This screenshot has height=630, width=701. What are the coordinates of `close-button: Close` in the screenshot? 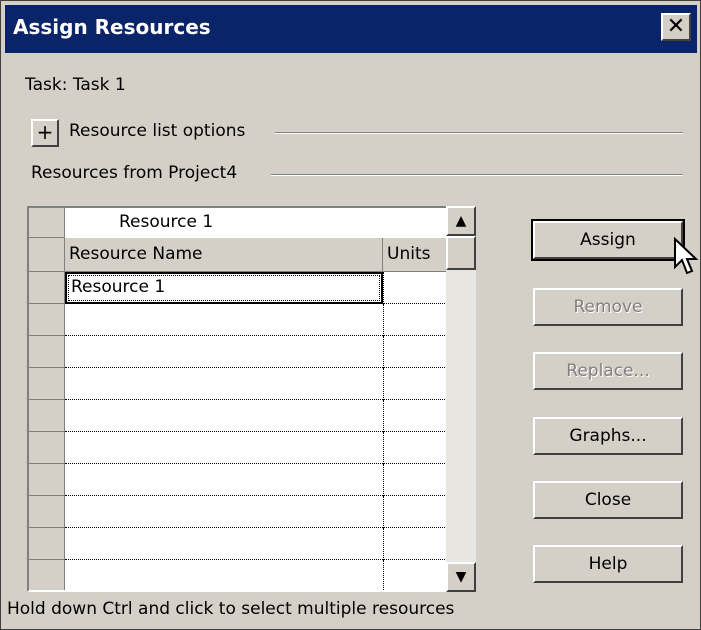 It's located at (608, 500).